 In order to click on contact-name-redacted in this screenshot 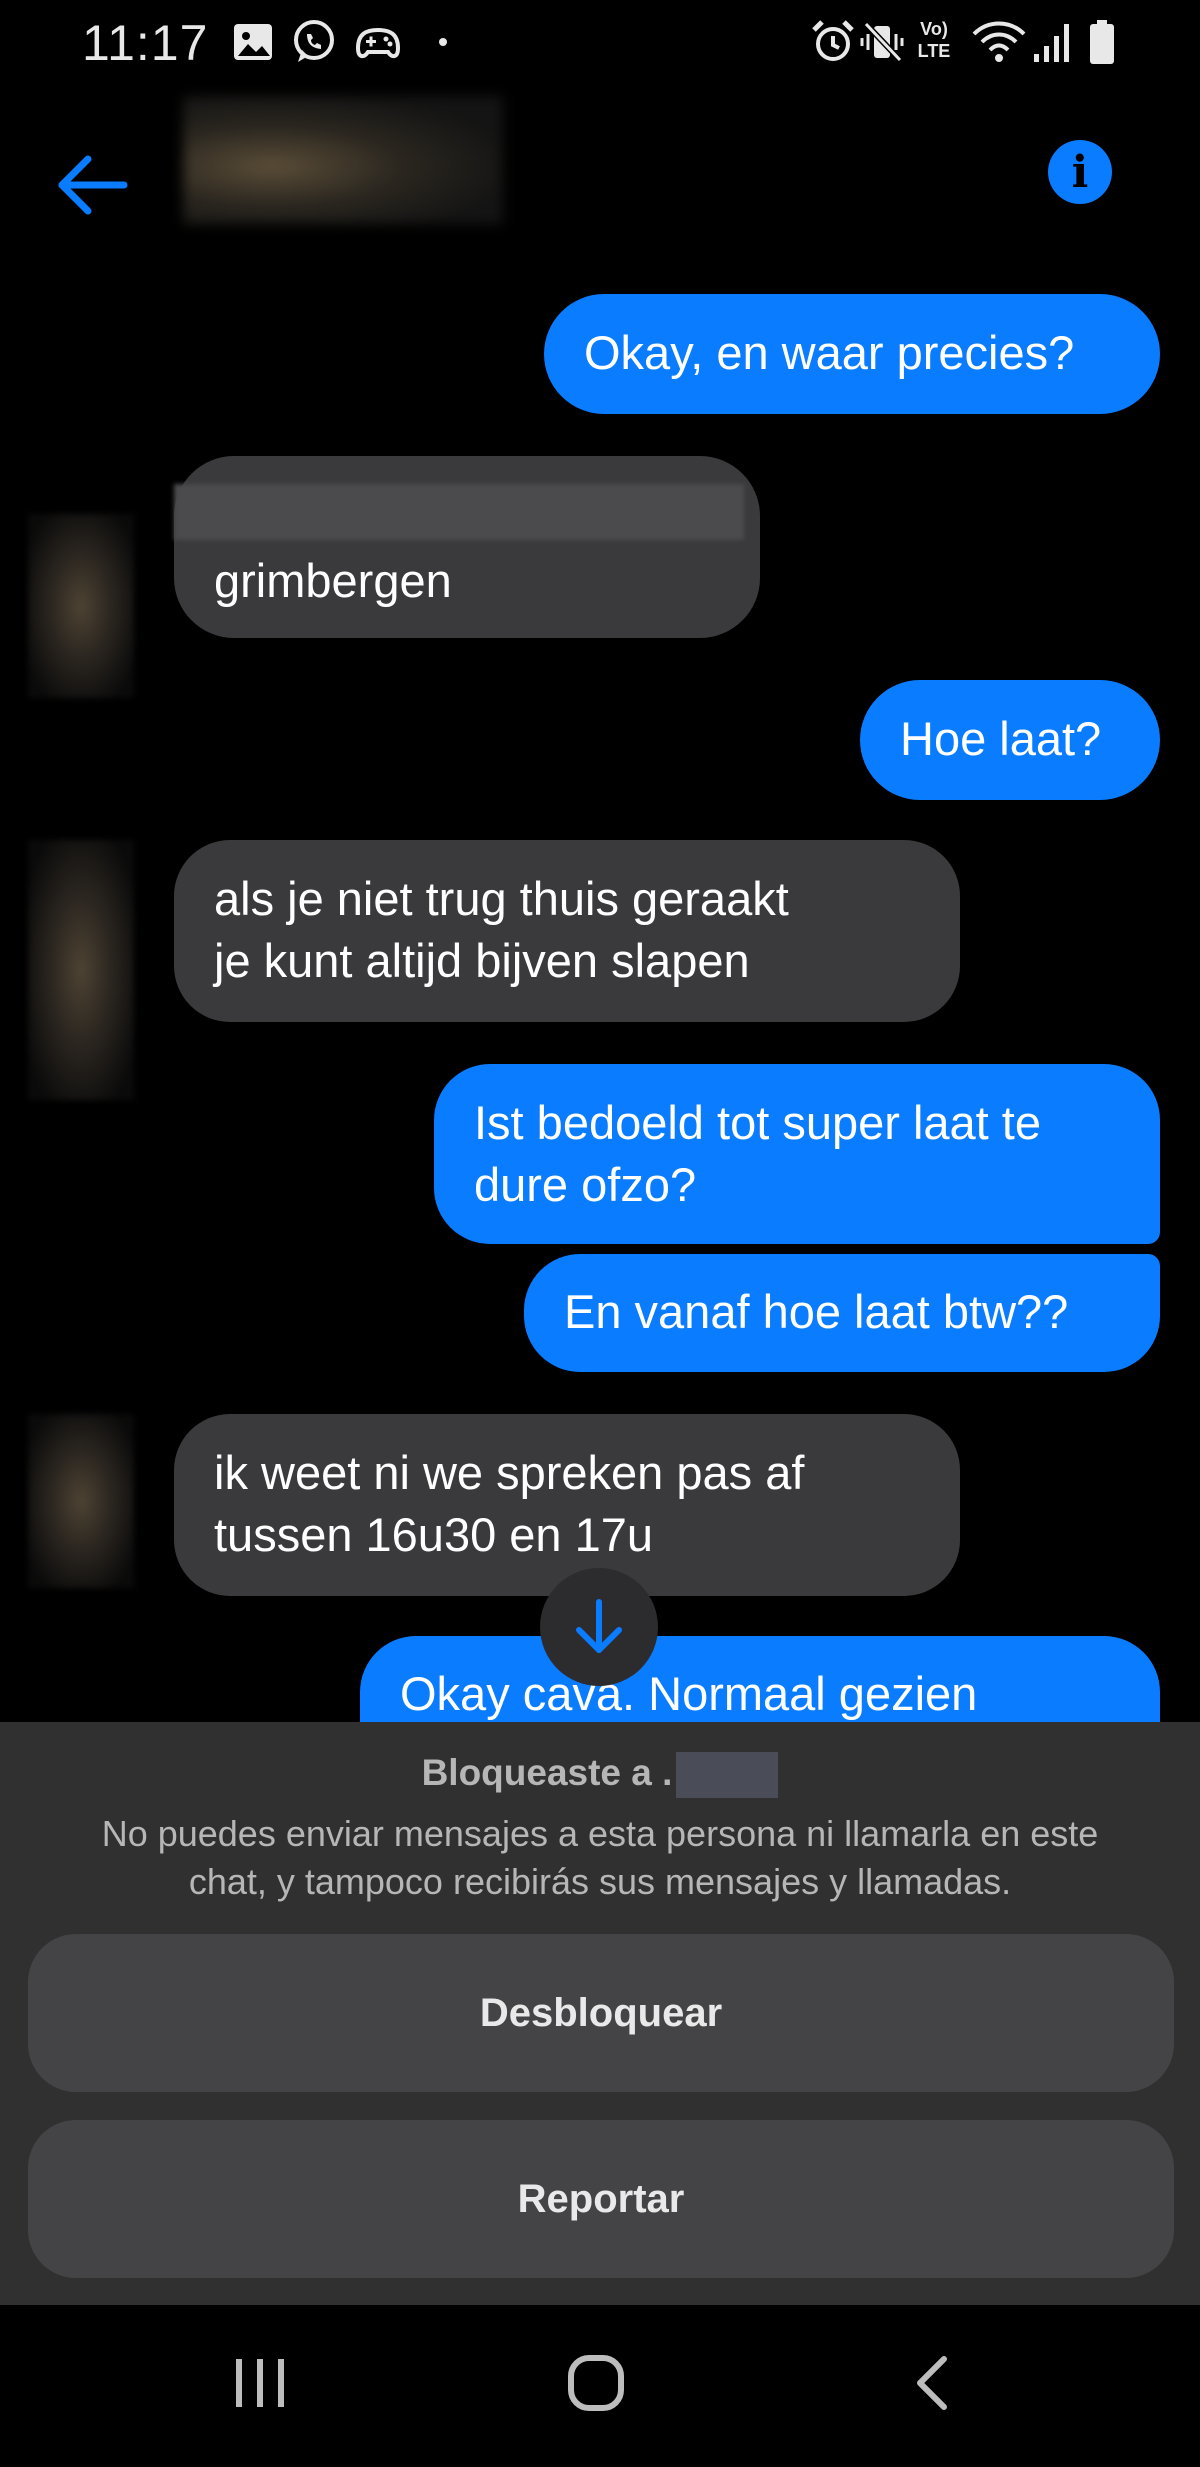, I will do `click(343, 160)`.